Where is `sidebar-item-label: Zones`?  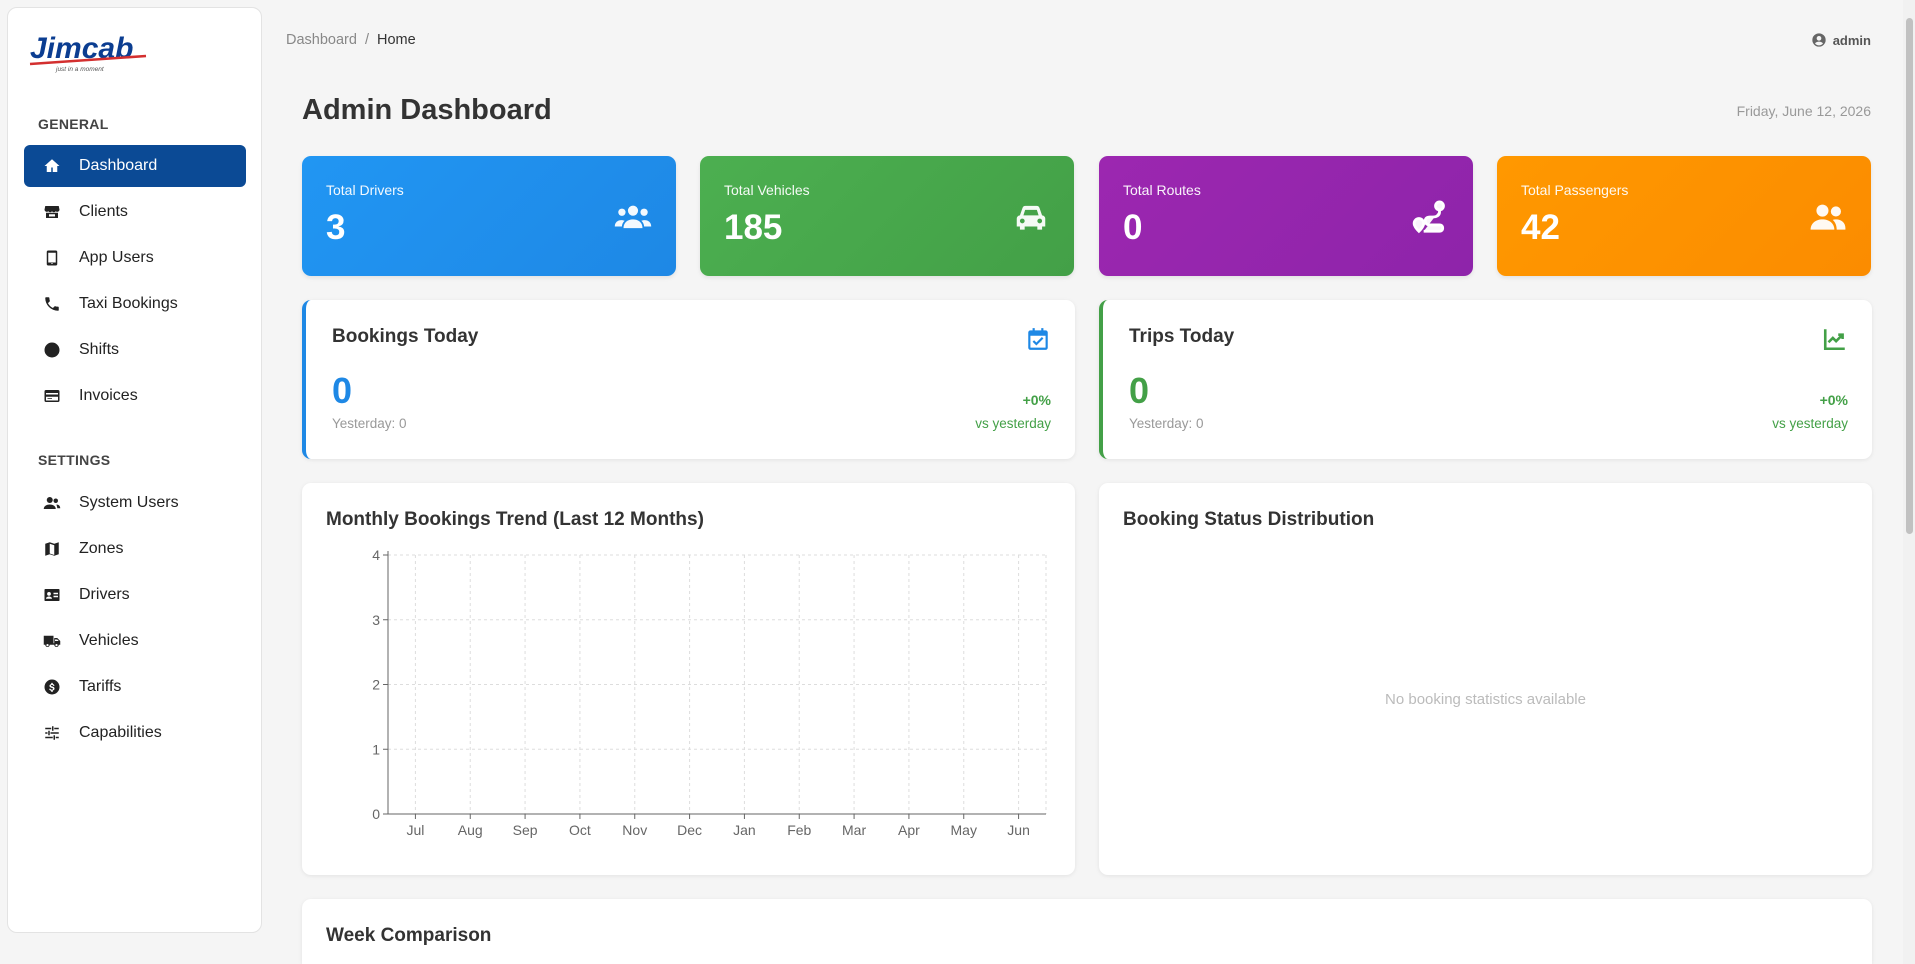 sidebar-item-label: Zones is located at coordinates (101, 548).